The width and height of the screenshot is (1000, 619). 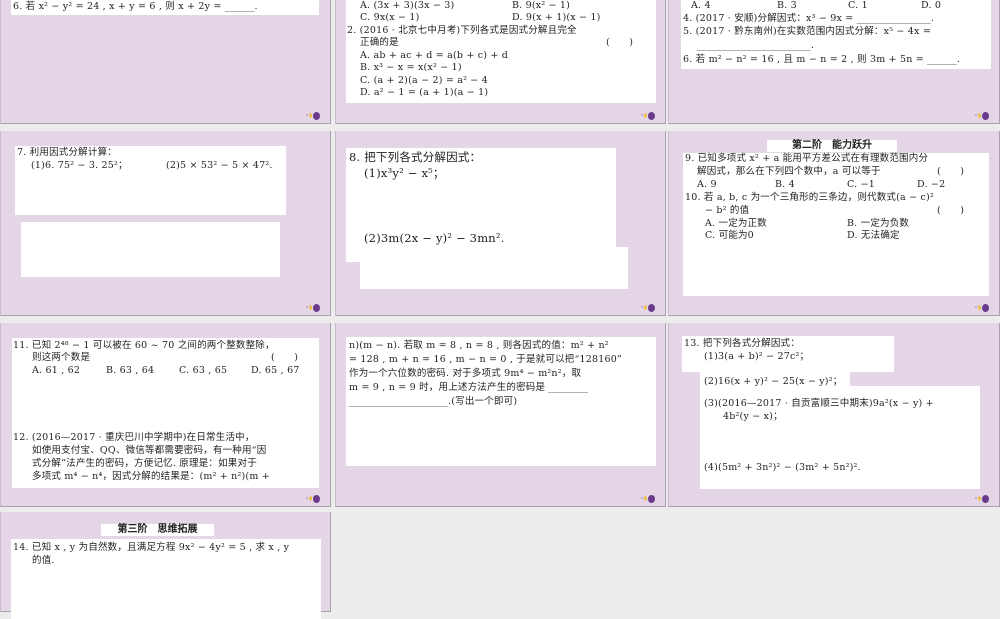 What do you see at coordinates (203, 370) in the screenshot?
I see `option-c: C. 63 , 65` at bounding box center [203, 370].